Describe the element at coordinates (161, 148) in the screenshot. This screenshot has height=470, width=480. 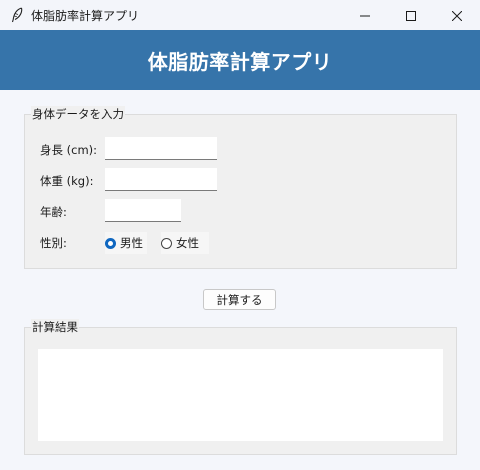
I see `height-input` at that location.